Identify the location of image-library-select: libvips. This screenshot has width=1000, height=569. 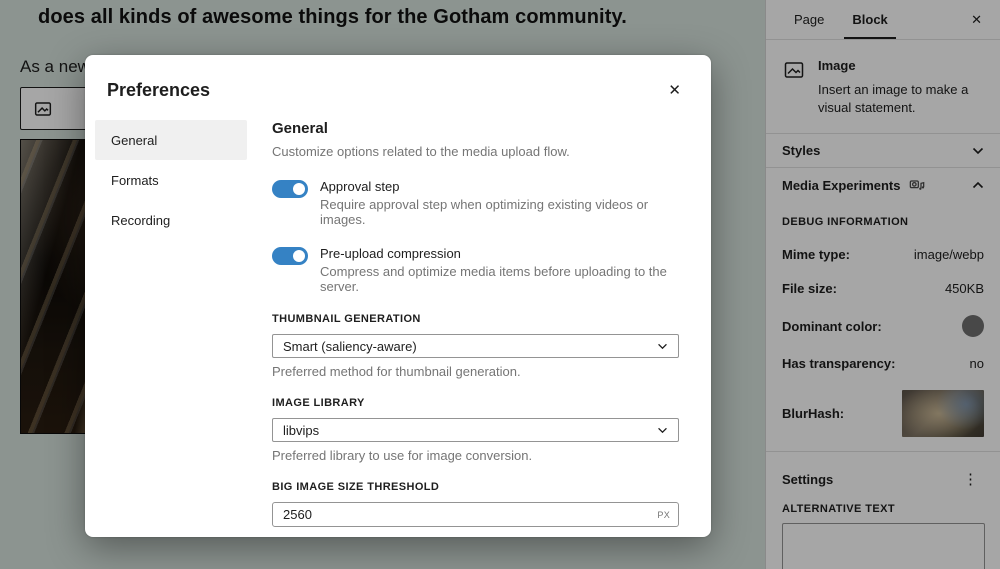
(475, 430).